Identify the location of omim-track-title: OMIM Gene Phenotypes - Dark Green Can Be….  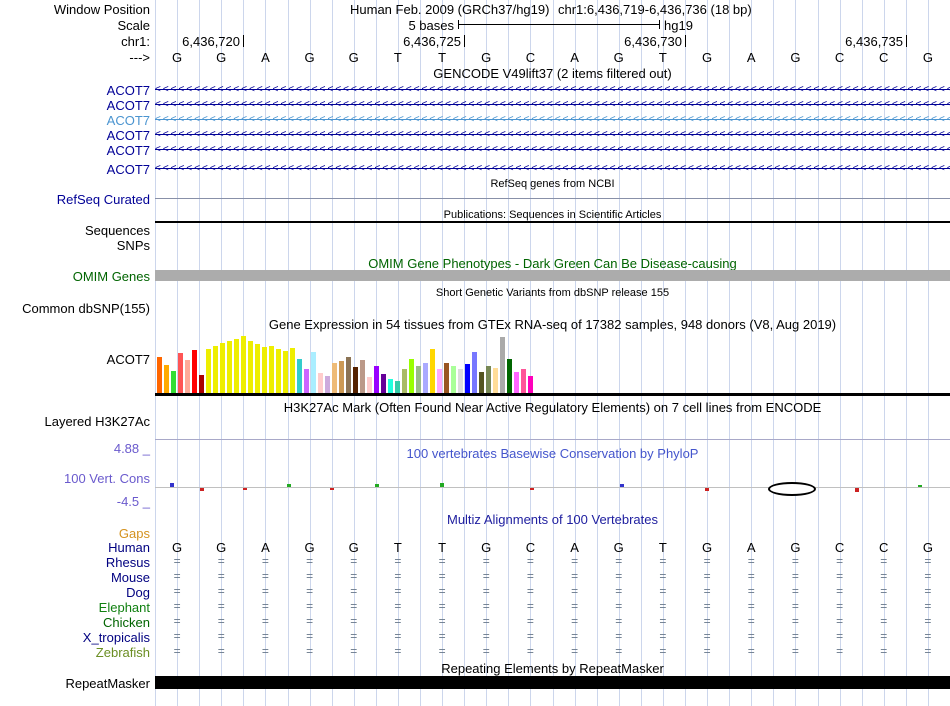
(552, 263).